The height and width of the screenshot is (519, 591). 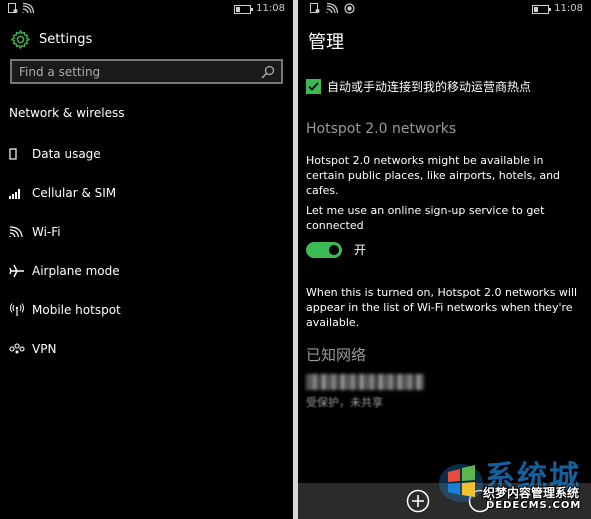 I want to click on menu-item-label: VPN, so click(x=44, y=349).